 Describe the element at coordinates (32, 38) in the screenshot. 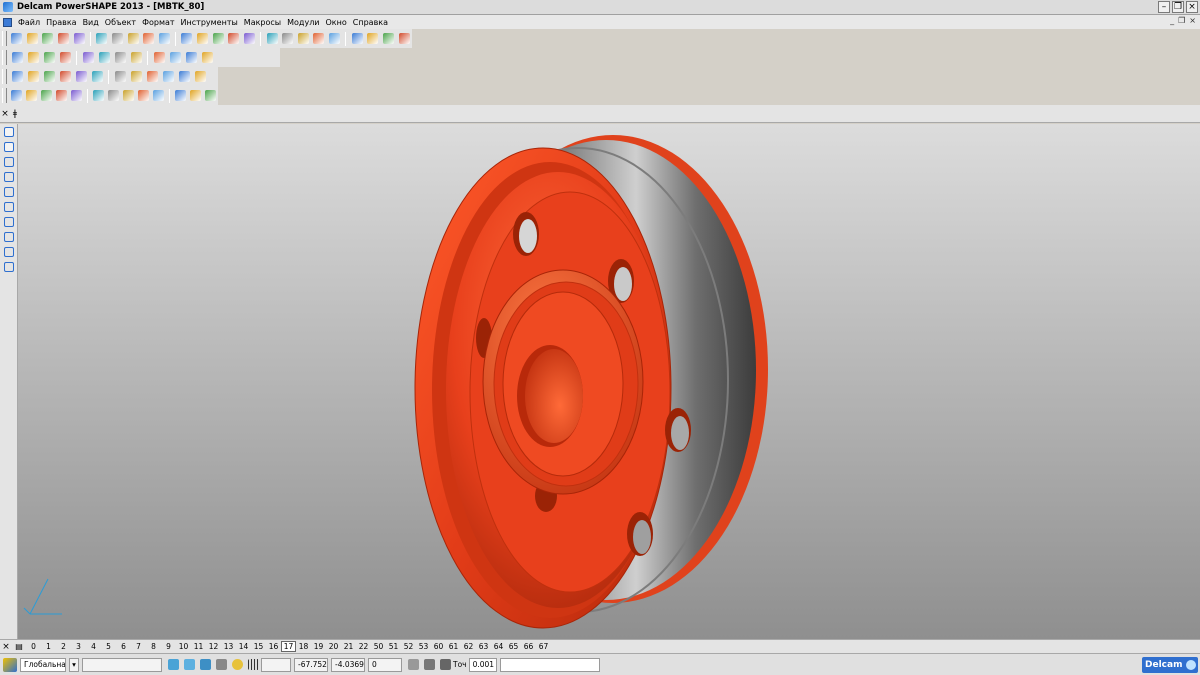

I see `new-file-button` at that location.